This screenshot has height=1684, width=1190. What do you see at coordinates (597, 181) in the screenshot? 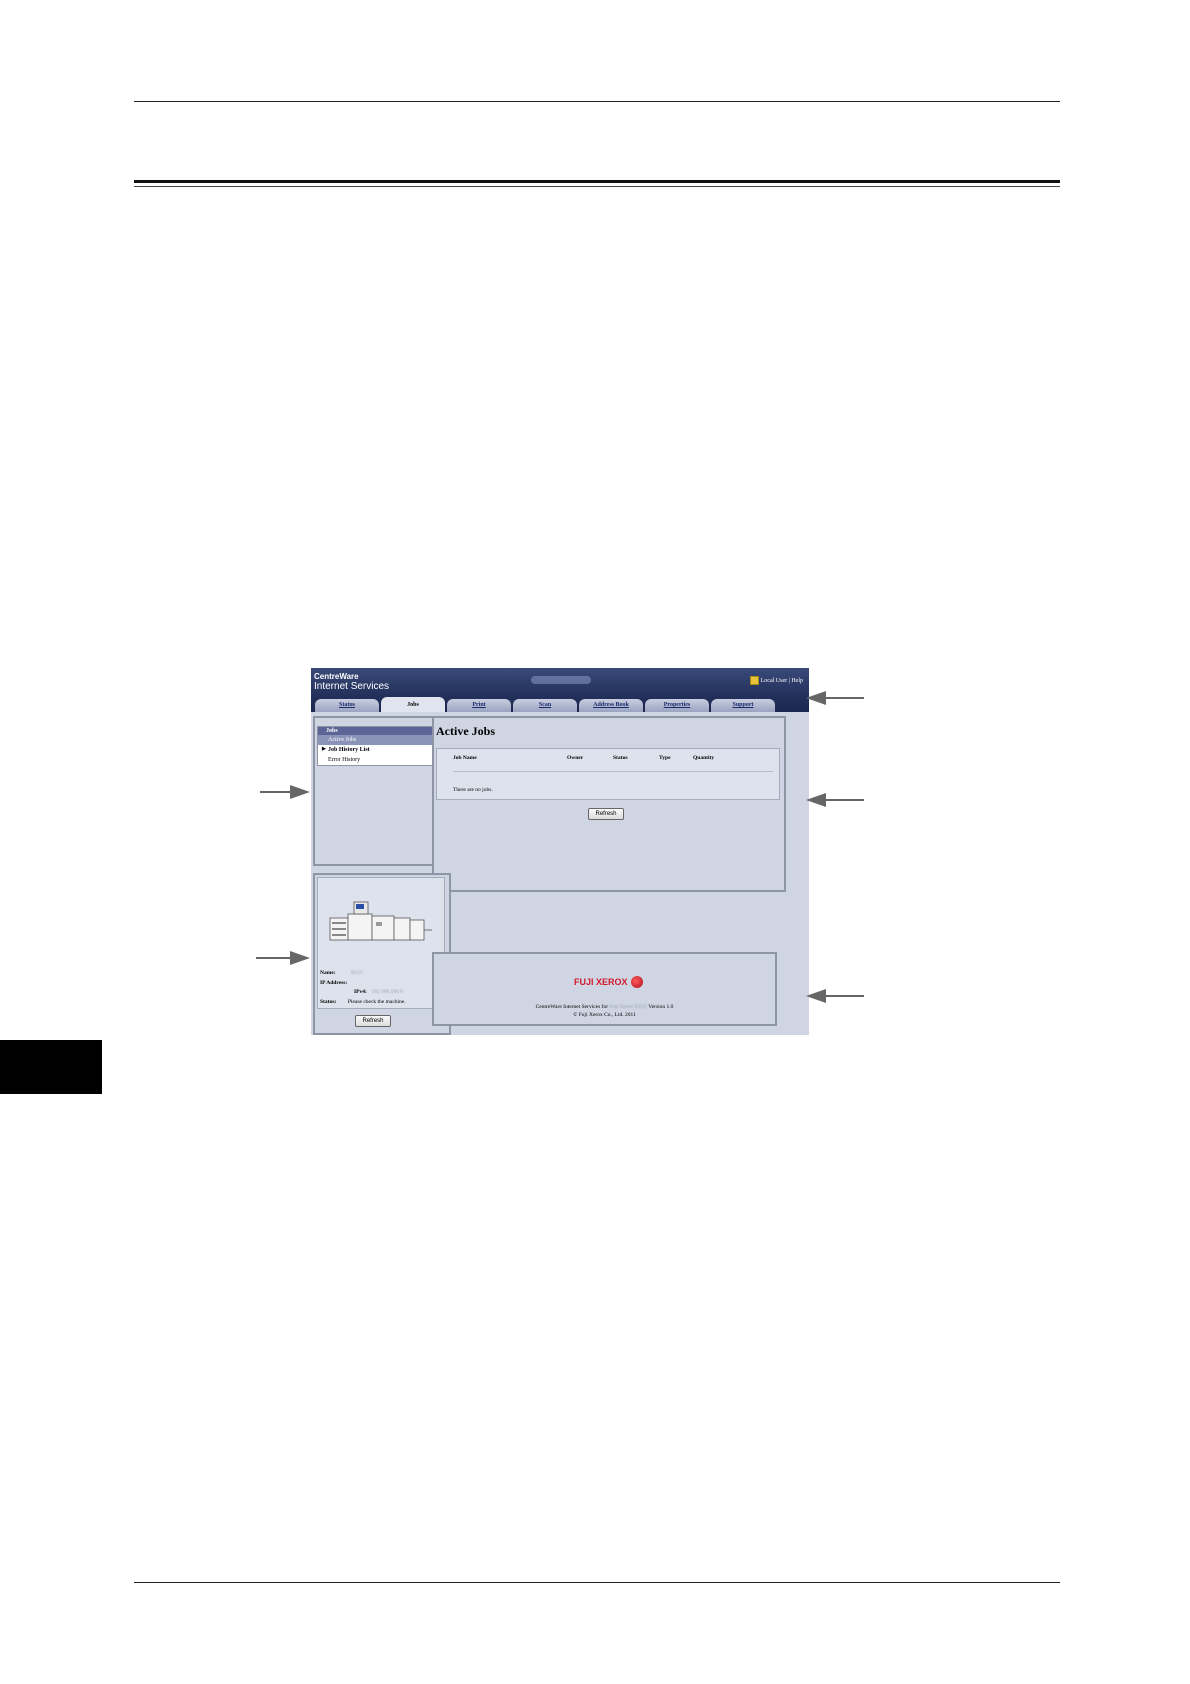
I see `section-rule` at bounding box center [597, 181].